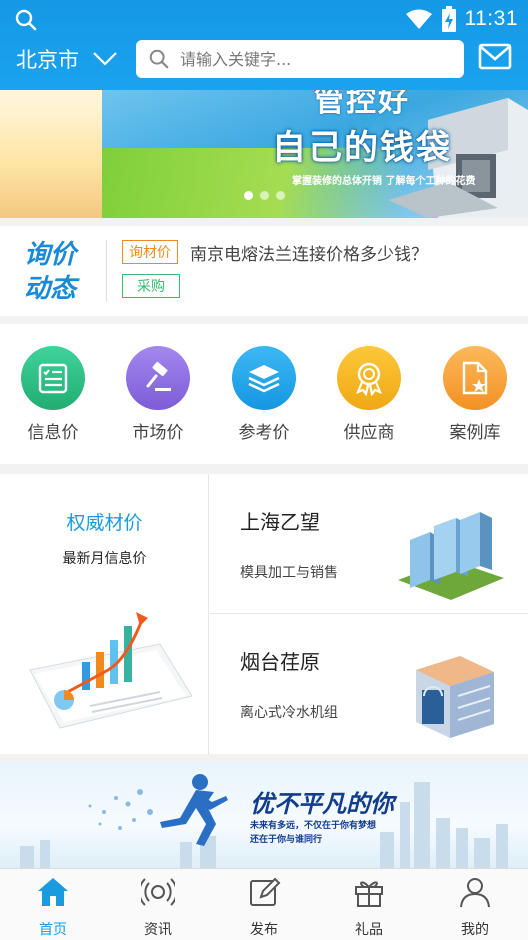  What do you see at coordinates (50, 272) in the screenshot?
I see `inquiry-logo: 询价 动态` at bounding box center [50, 272].